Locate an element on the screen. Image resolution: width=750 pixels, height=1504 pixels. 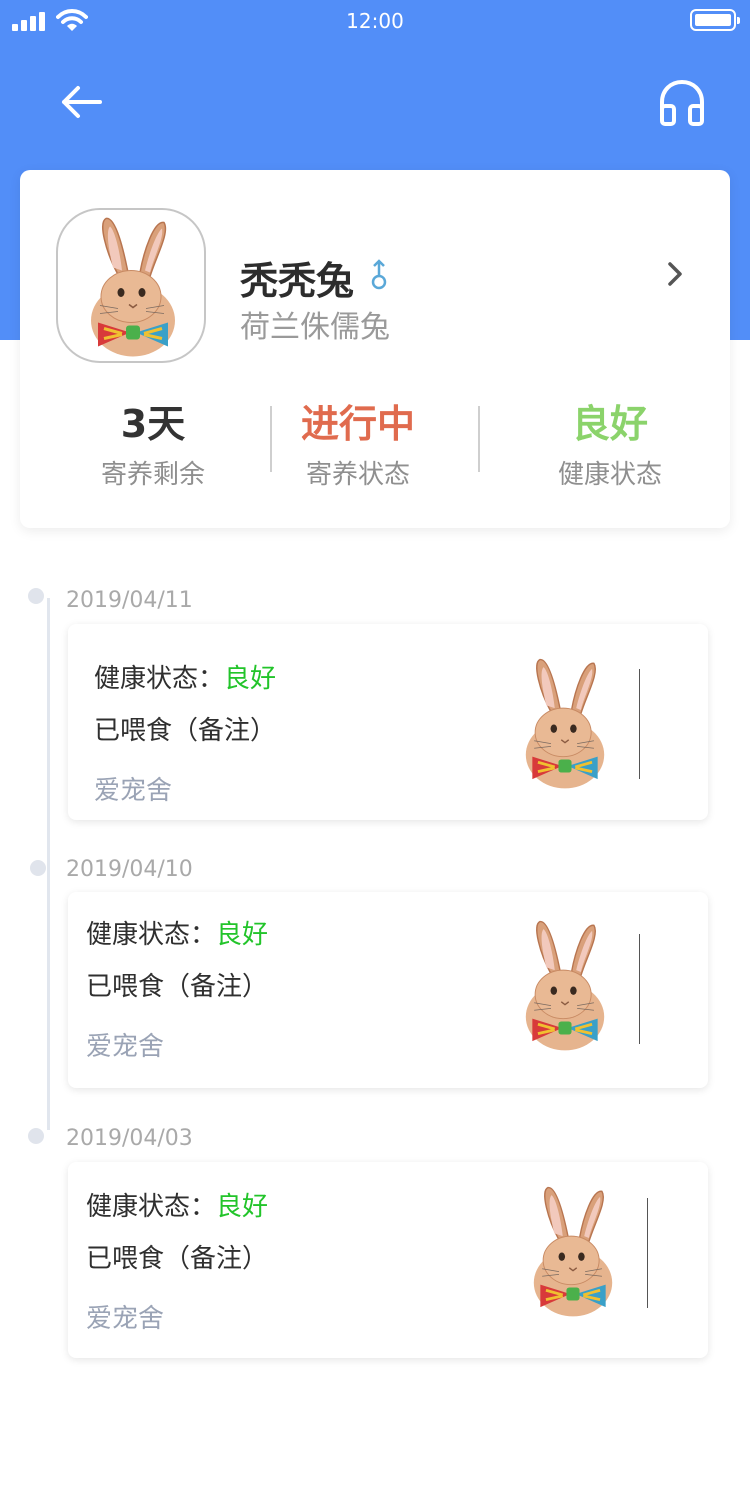
stat-value: 进行中 is located at coordinates (357, 424).